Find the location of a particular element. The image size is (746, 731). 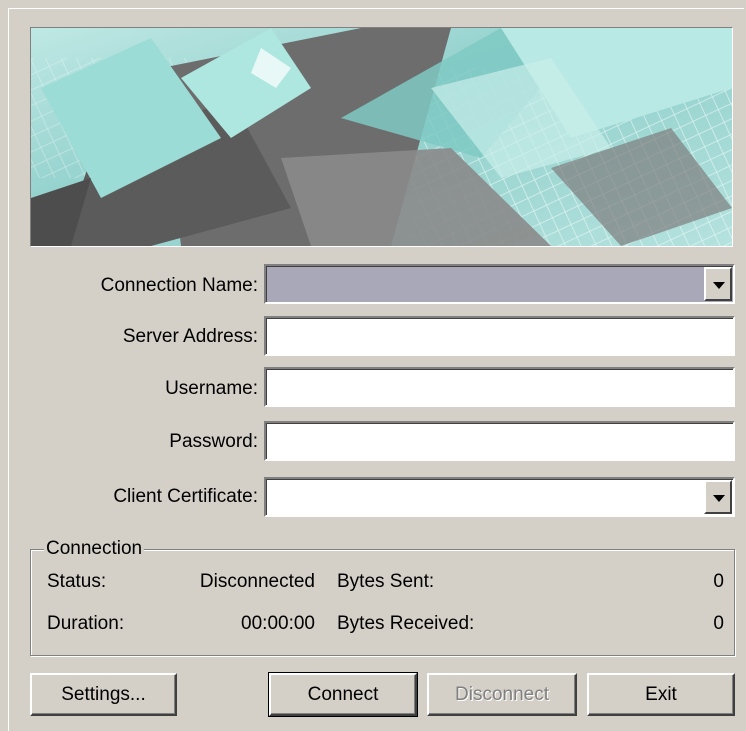

password-input is located at coordinates (499, 442).